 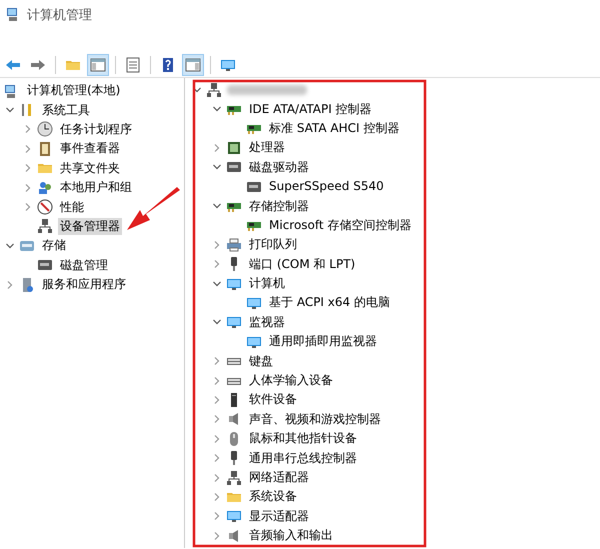 What do you see at coordinates (334, 128) in the screenshot?
I see `tree-item: 标准 SATA AHCI 控制器` at bounding box center [334, 128].